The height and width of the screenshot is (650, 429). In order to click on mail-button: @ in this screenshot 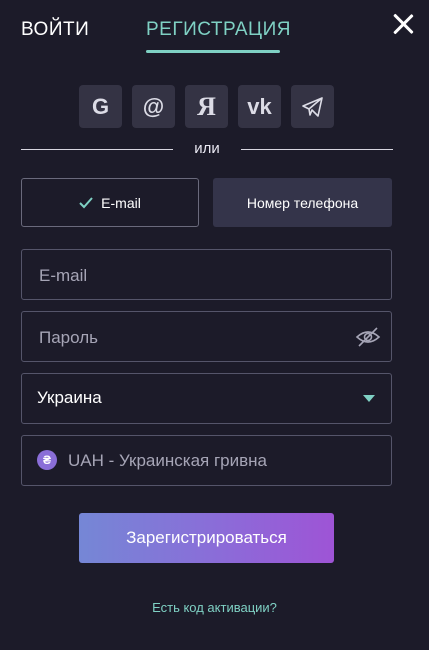, I will do `click(153, 106)`.